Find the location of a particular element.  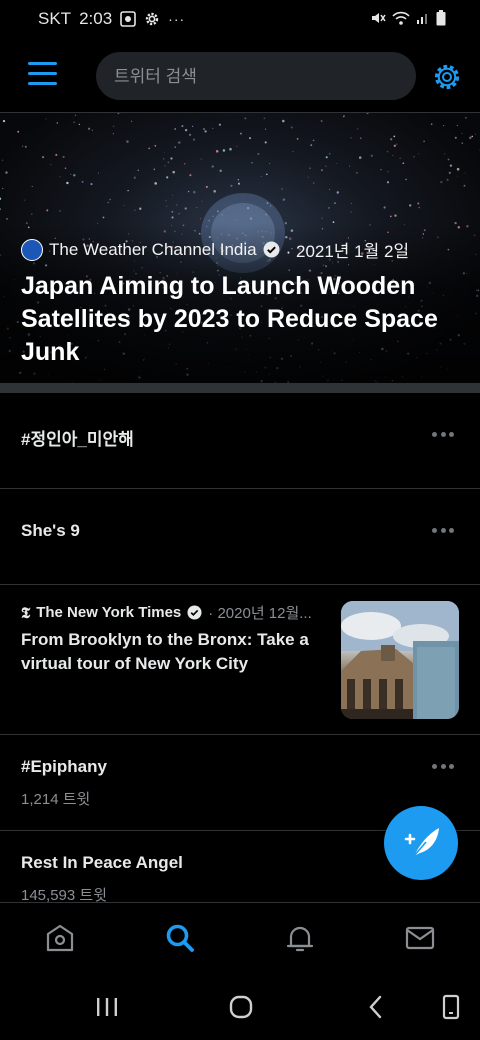

status-left: SKT 2:03 ··· is located at coordinates (111, 19).